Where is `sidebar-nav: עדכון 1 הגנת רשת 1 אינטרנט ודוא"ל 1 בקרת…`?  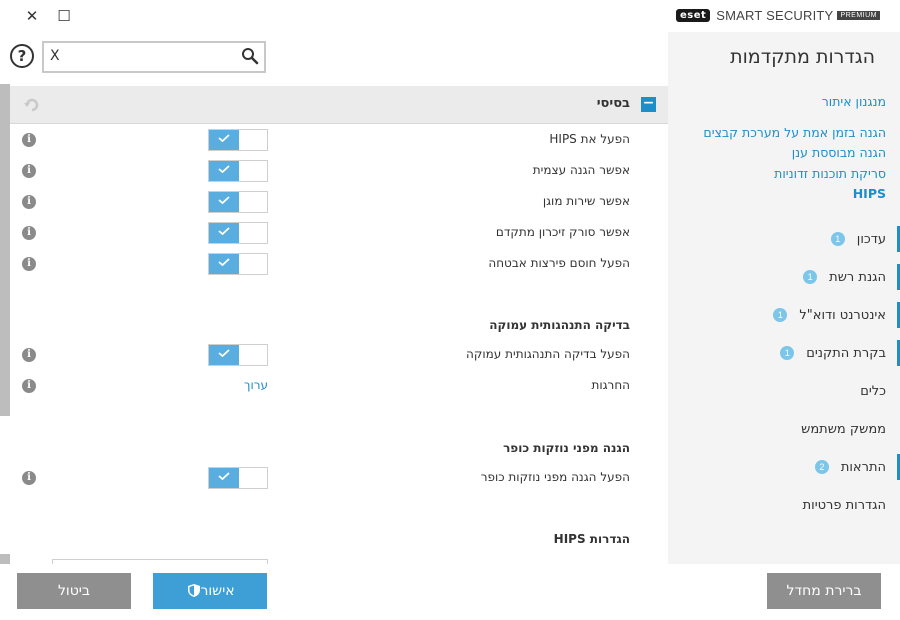 sidebar-nav: עדכון 1 הגנת רשת 1 אינטרנט ודוא"ל 1 בקרת… is located at coordinates (784, 372).